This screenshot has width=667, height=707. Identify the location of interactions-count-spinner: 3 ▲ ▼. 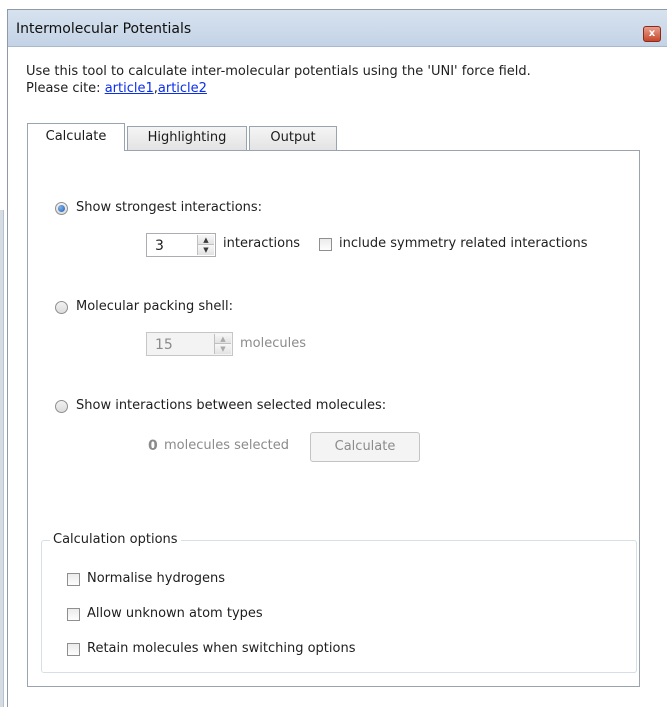
(181, 245).